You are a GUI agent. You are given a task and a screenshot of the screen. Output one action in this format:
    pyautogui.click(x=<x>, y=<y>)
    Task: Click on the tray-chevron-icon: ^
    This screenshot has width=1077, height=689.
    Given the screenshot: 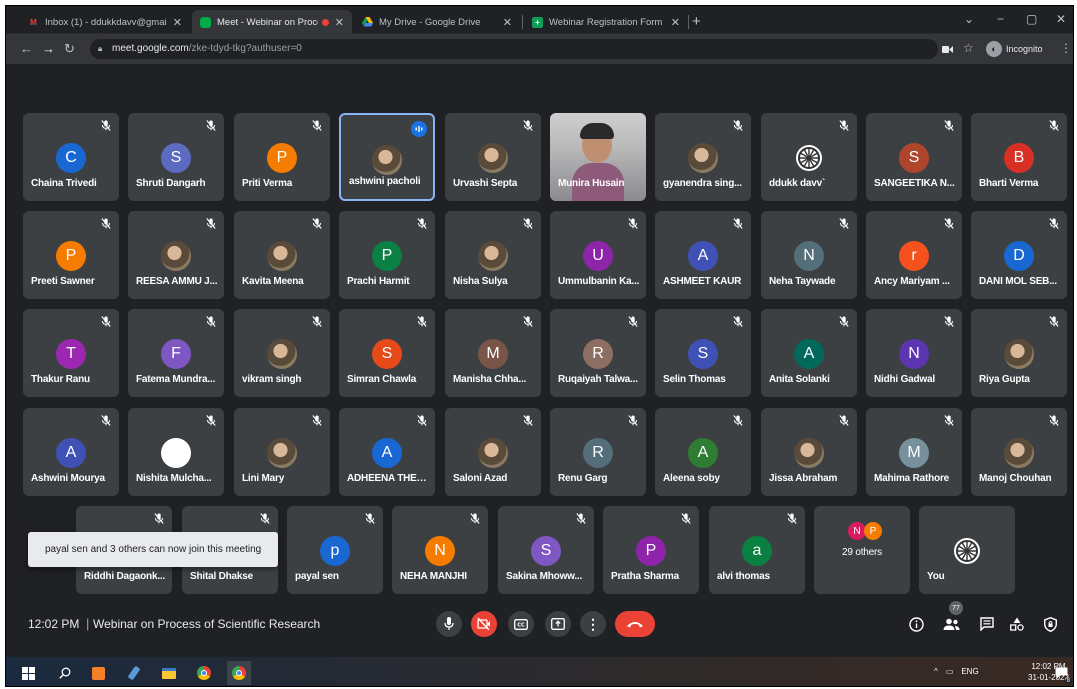 What is the action you would take?
    pyautogui.click(x=936, y=671)
    